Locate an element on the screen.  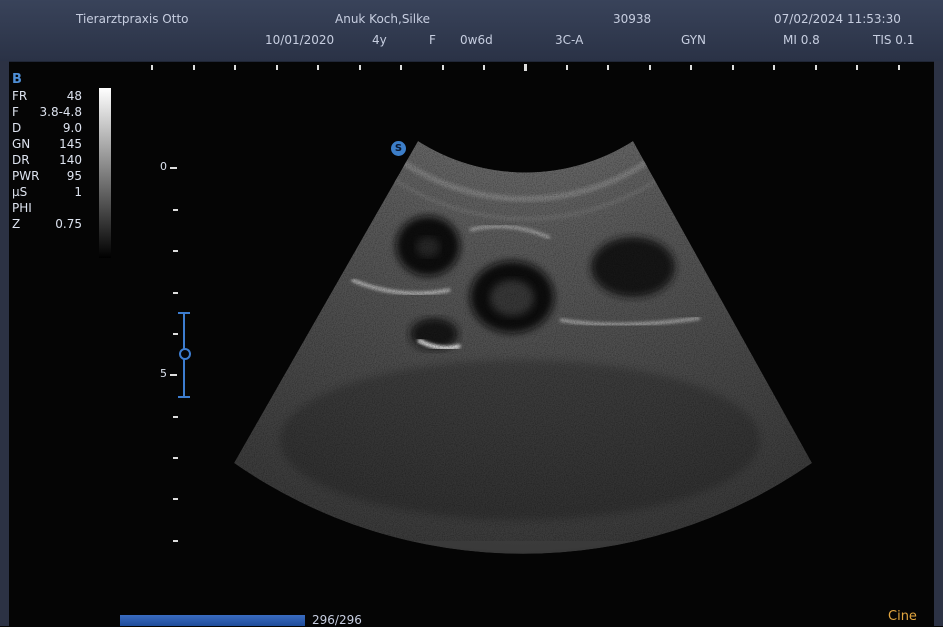
param-key: Z is located at coordinates (16, 224).